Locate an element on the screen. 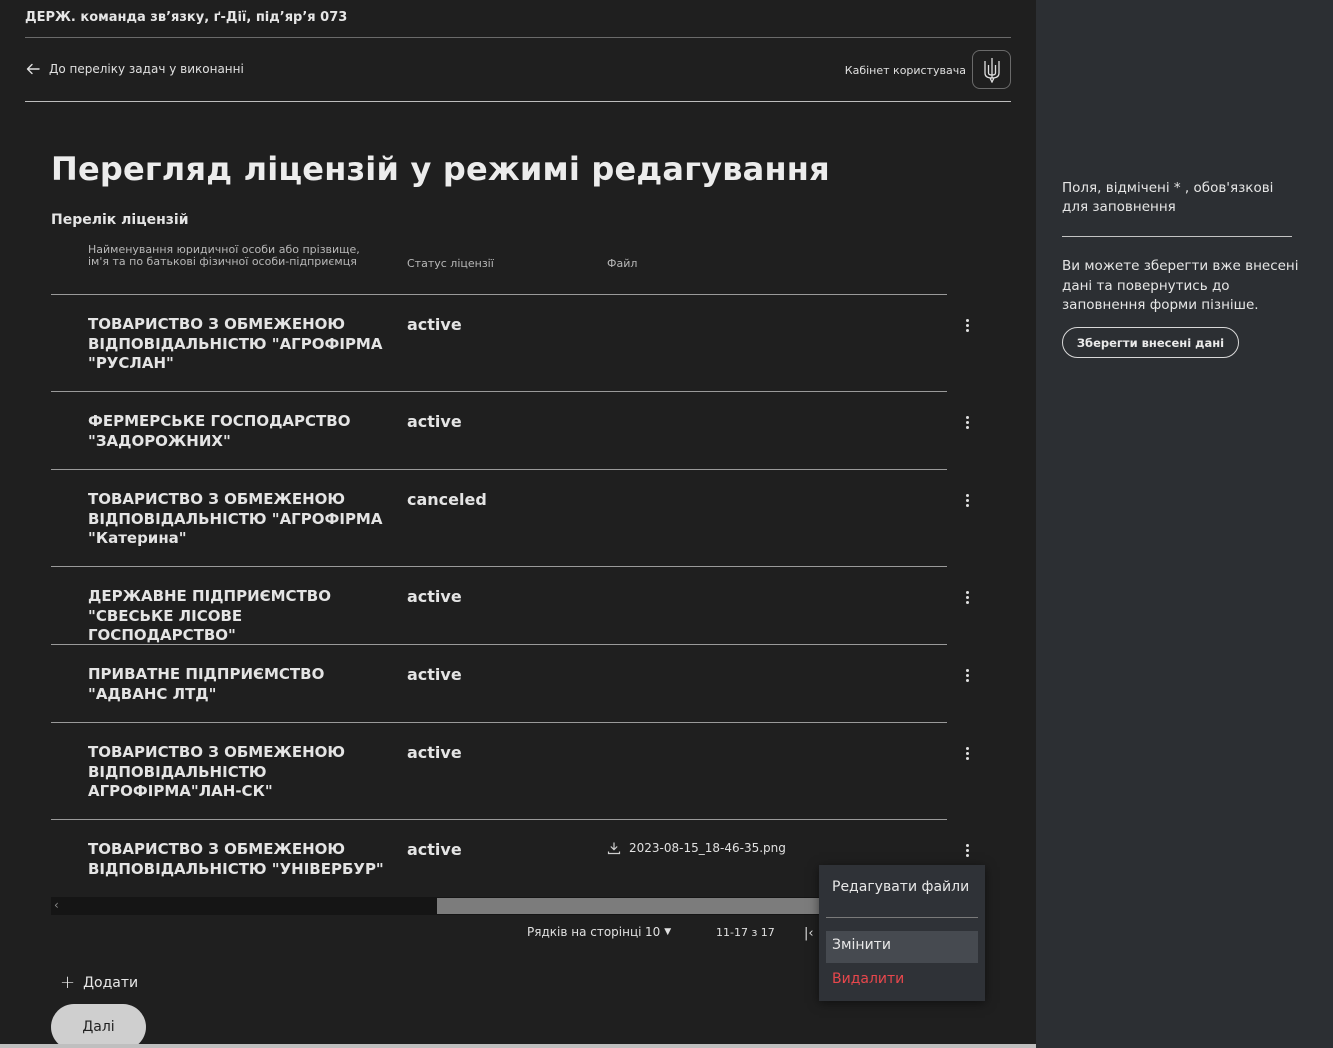  cabinet-button is located at coordinates (991, 69).